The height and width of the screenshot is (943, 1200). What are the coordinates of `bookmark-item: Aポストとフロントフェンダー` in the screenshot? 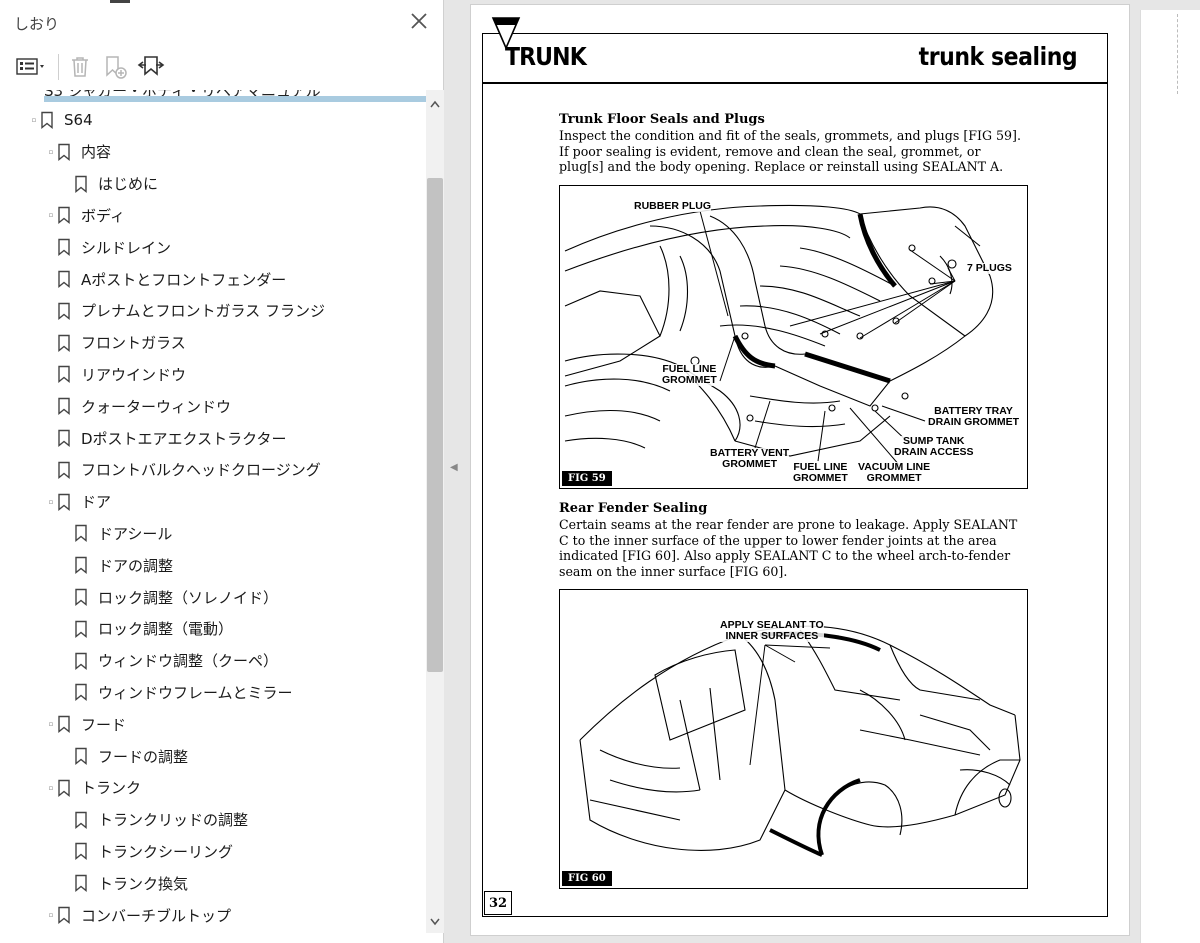 It's located at (171, 279).